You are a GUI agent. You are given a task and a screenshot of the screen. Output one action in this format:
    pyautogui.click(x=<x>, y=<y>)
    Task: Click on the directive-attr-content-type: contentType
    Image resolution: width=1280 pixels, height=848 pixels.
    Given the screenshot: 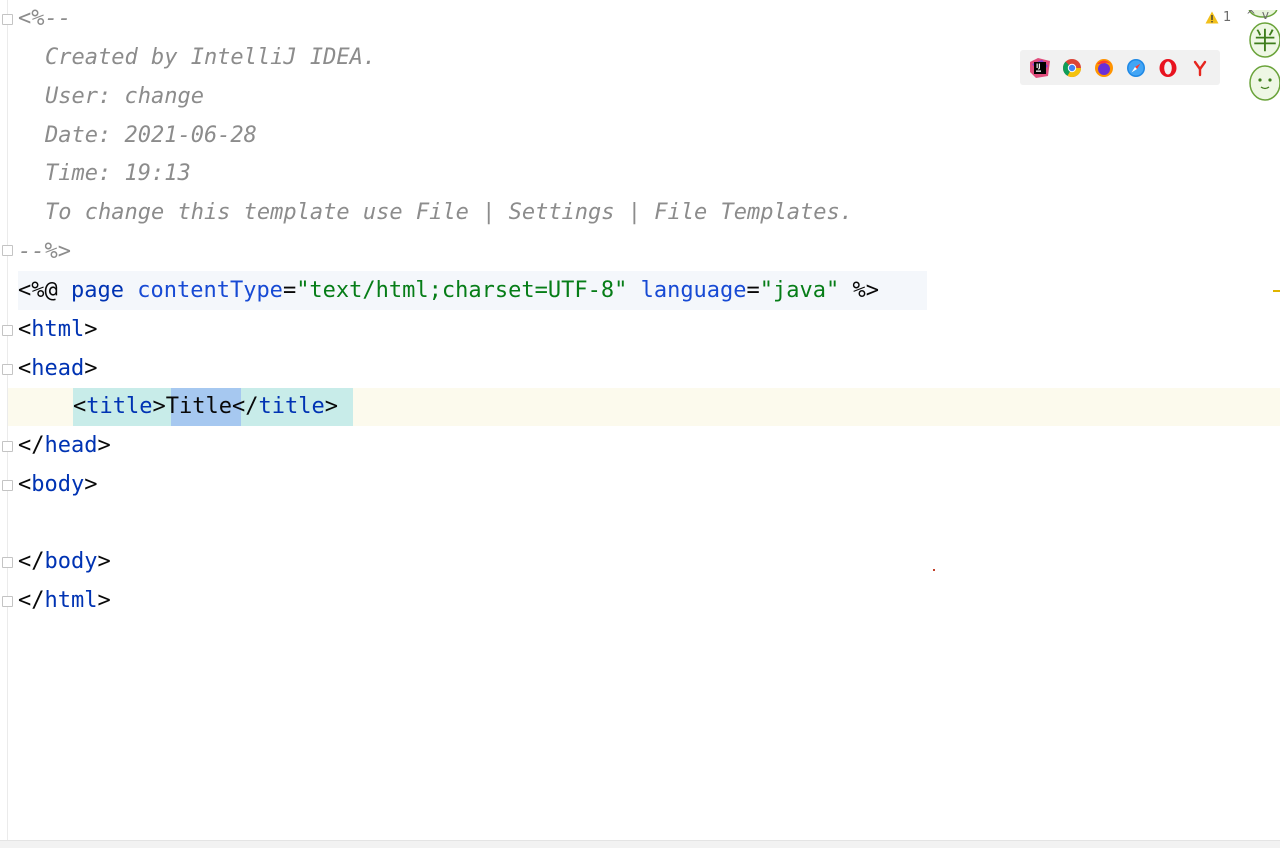 What is the action you would take?
    pyautogui.click(x=210, y=290)
    